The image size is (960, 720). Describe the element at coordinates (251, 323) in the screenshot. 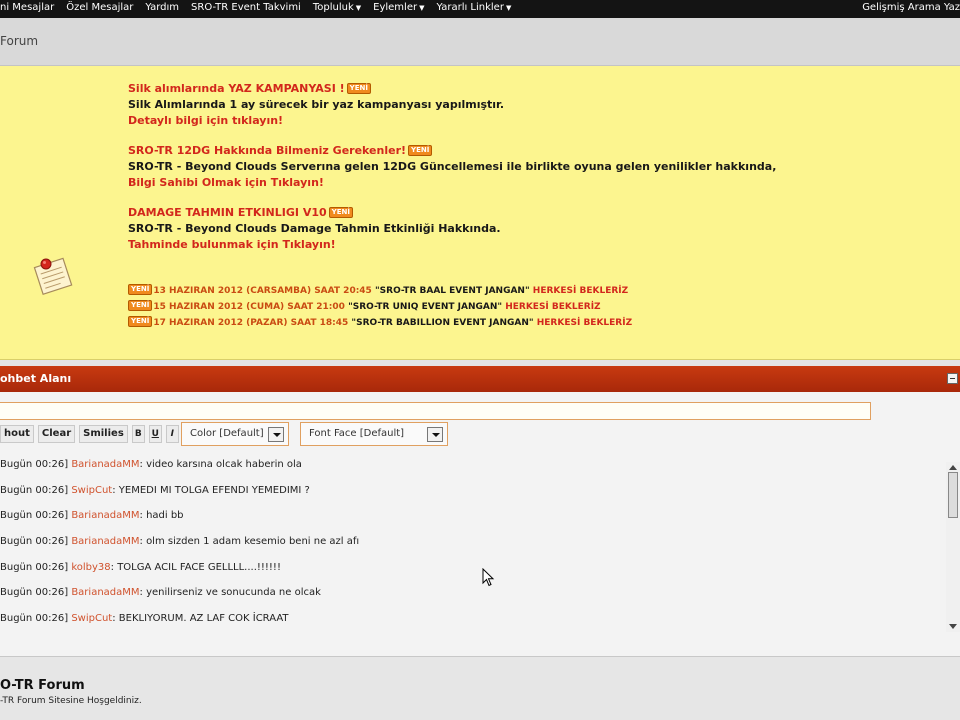

I see `event-date: 17 HAZIRAN 2012 (PAZAR) SAAT 18:45` at that location.